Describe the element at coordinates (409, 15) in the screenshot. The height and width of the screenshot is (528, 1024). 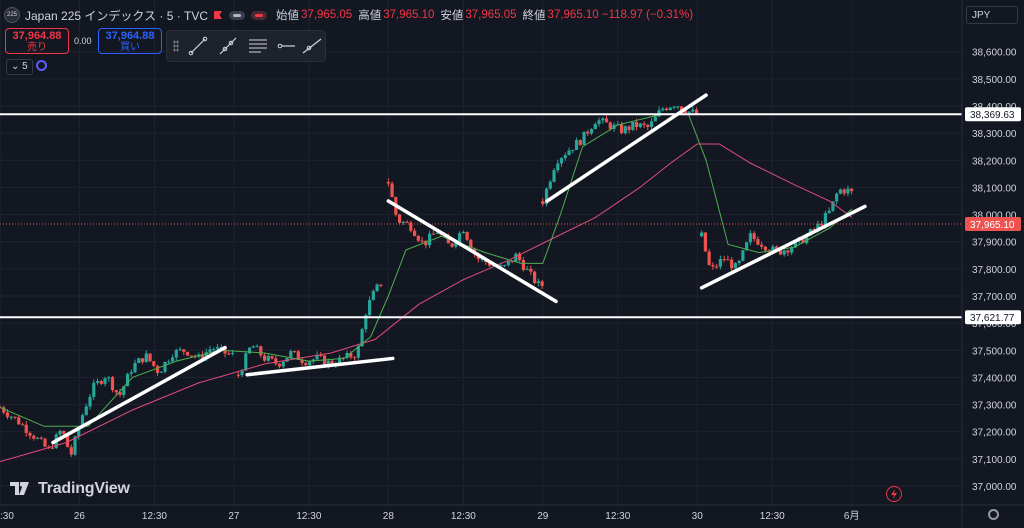
I see `high-value: 37,965.10` at that location.